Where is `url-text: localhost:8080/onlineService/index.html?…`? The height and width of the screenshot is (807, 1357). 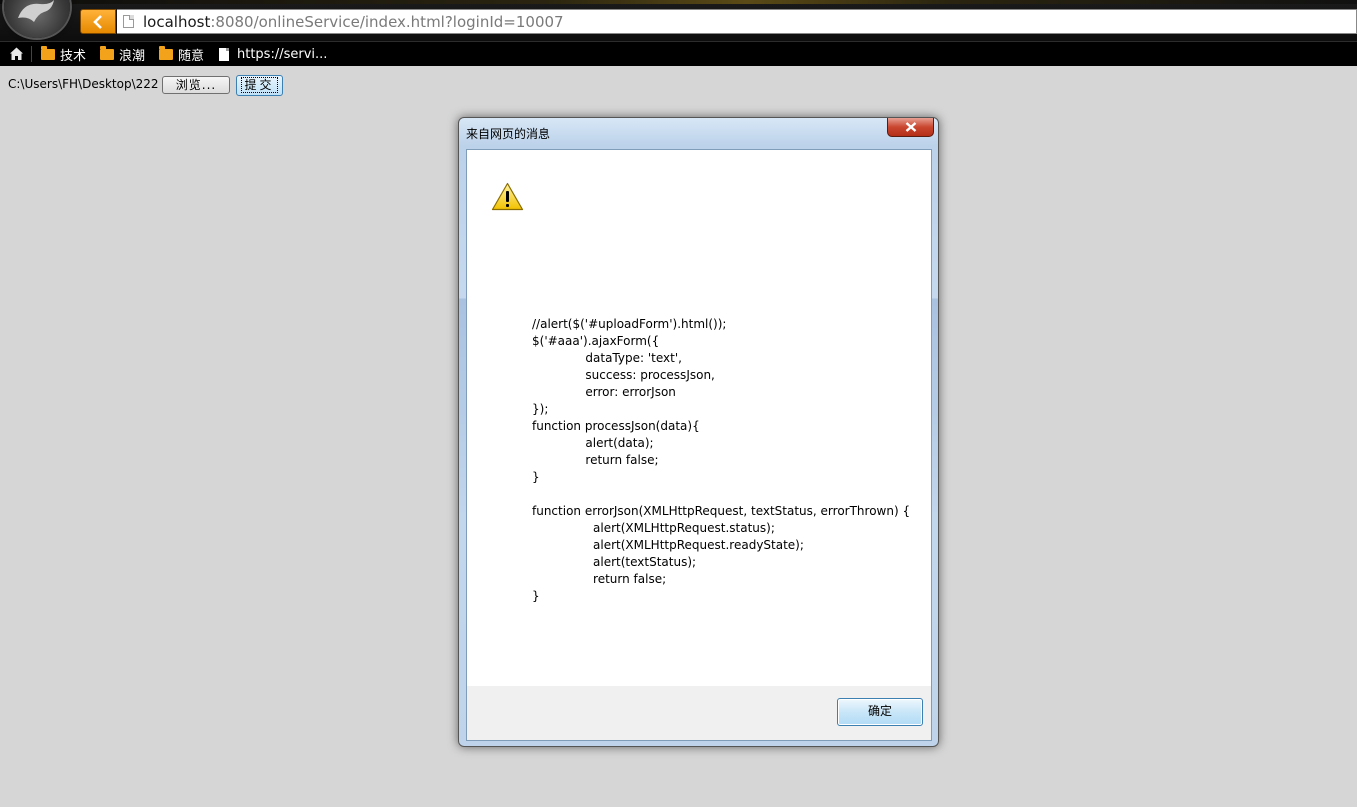 url-text: localhost:8080/onlineService/index.html?… is located at coordinates (353, 22).